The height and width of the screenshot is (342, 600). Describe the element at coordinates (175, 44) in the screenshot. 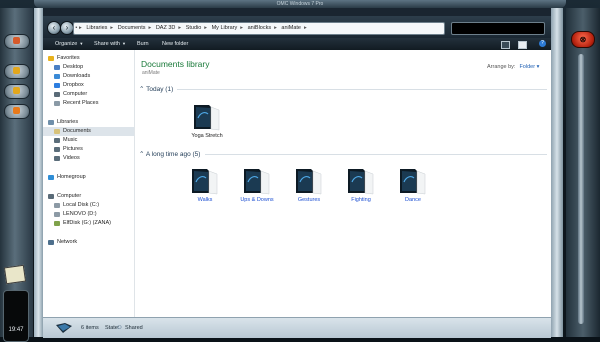

I see `new-folder-button: New folder` at that location.